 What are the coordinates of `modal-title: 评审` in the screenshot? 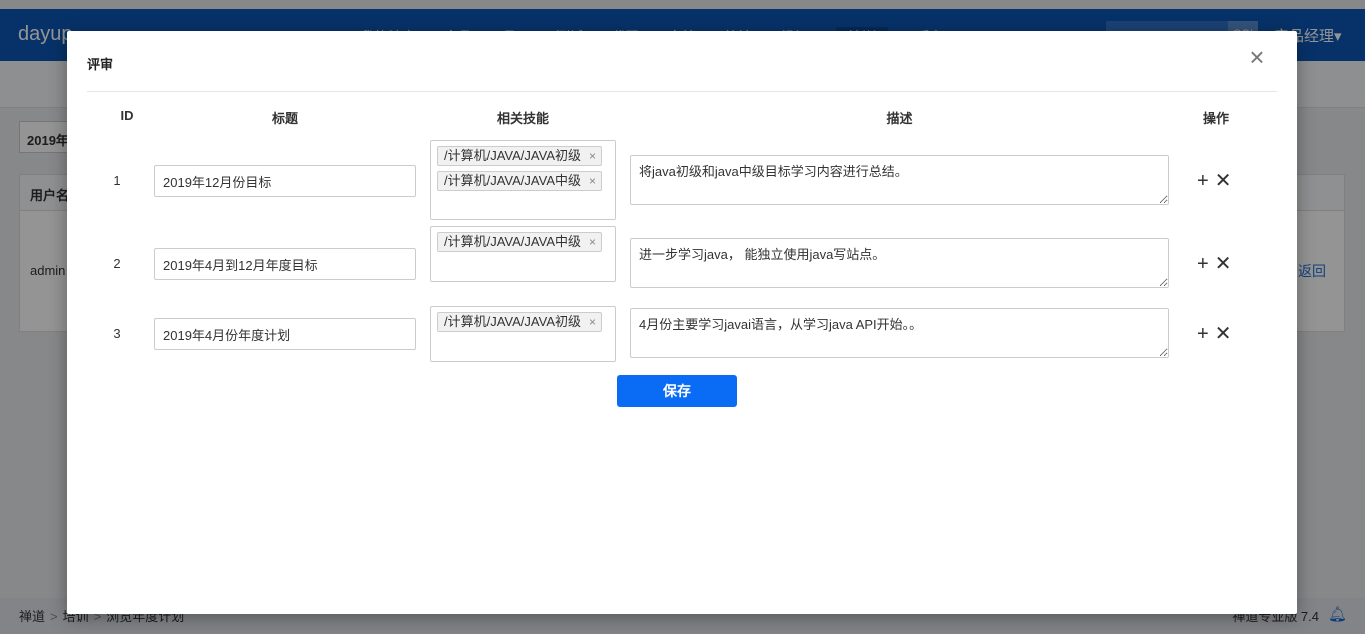 It's located at (100, 64).